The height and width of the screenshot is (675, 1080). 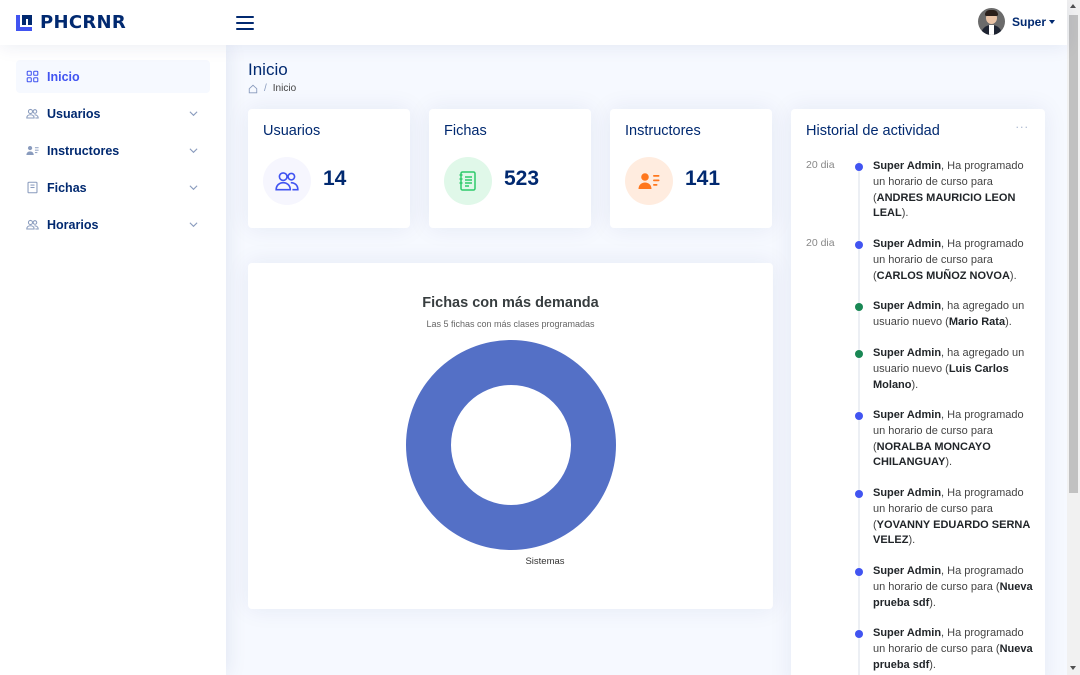 What do you see at coordinates (113, 76) in the screenshot?
I see `sidebar-item-inicio: Inicio` at bounding box center [113, 76].